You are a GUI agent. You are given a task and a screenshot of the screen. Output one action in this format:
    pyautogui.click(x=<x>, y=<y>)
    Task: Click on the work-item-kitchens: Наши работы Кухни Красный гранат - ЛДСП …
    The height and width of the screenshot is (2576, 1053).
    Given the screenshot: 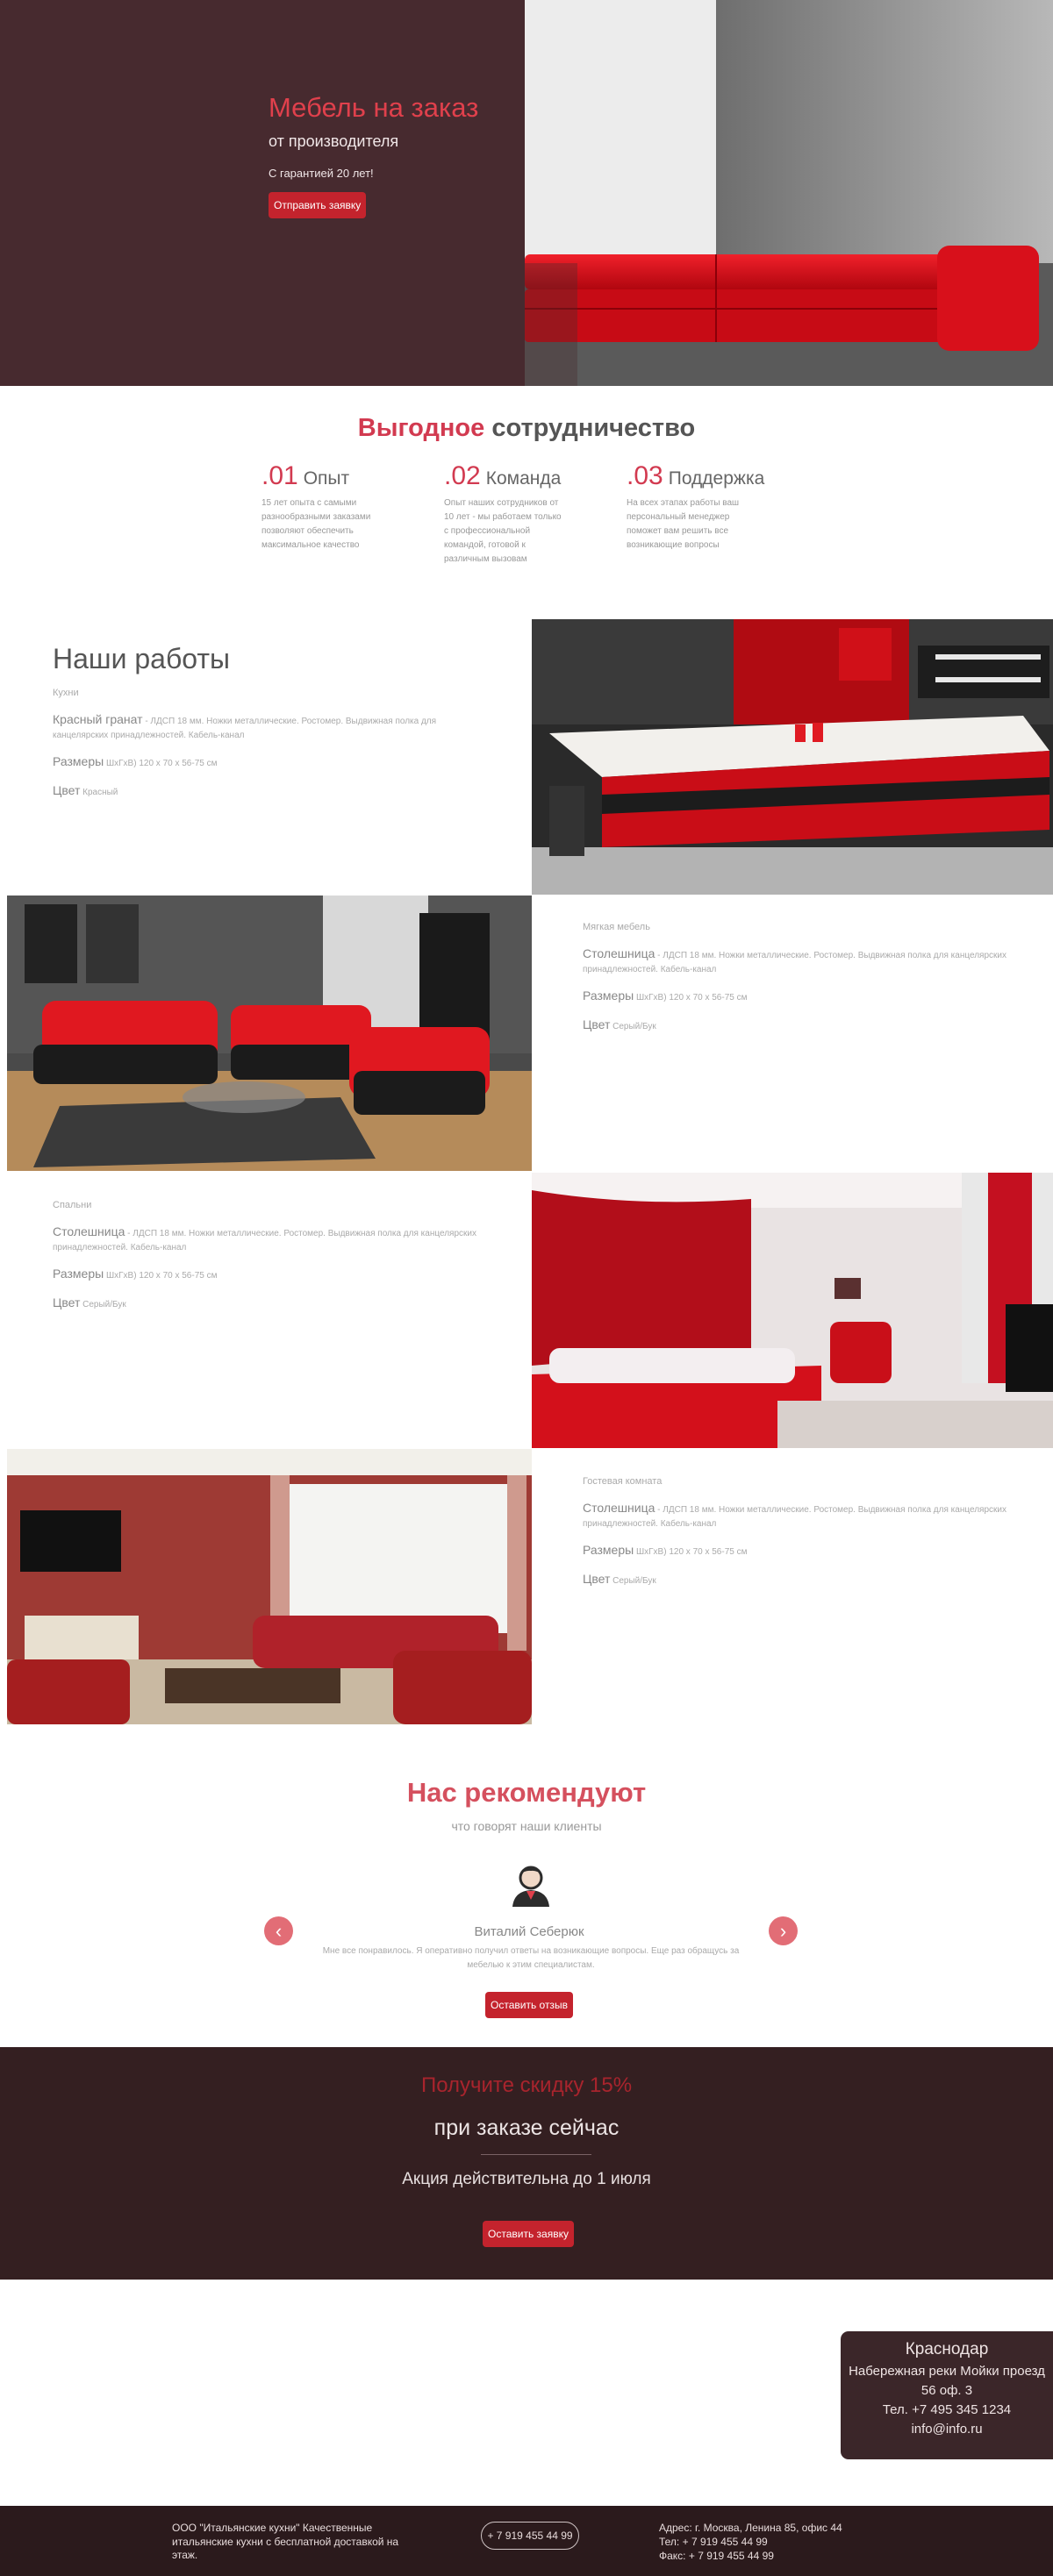 What is the action you would take?
    pyautogui.click(x=272, y=722)
    